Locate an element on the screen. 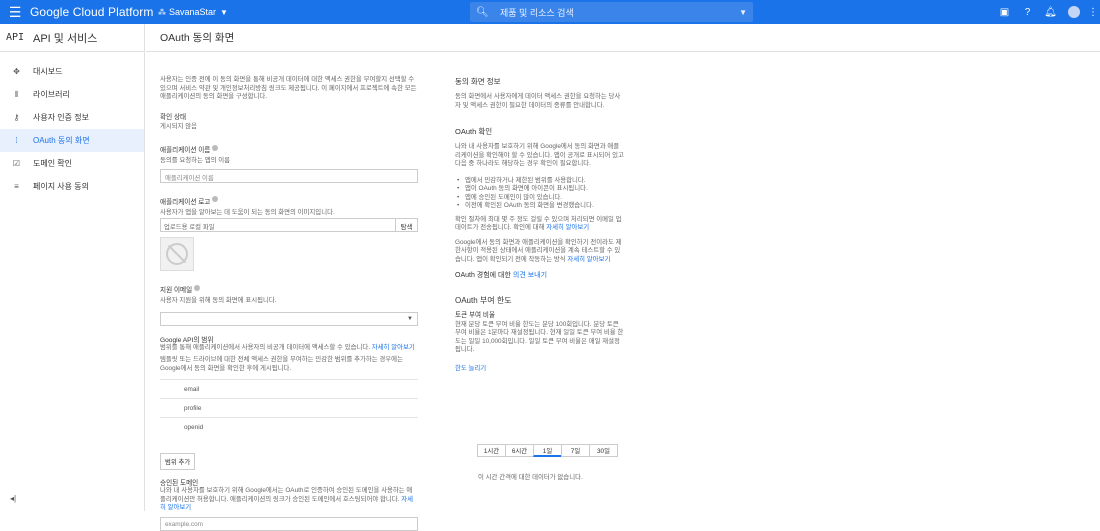 This screenshot has width=1100, height=531. support-email-section: 지원 이메일 is located at coordinates (289, 288).